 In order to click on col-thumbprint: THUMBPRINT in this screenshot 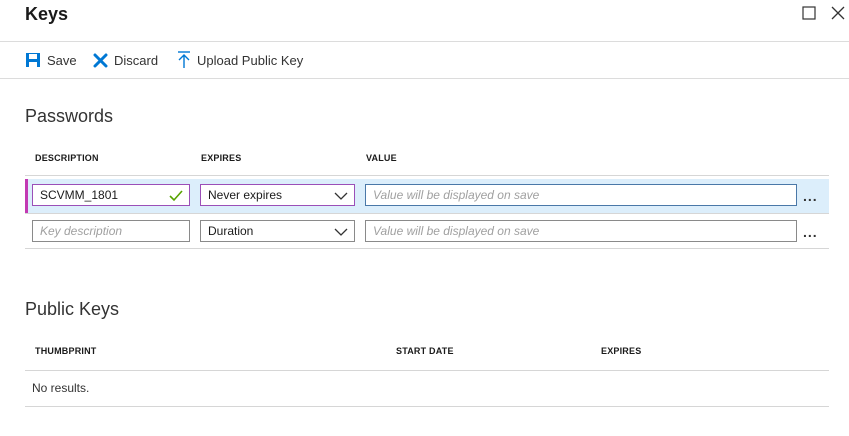, I will do `click(66, 351)`.